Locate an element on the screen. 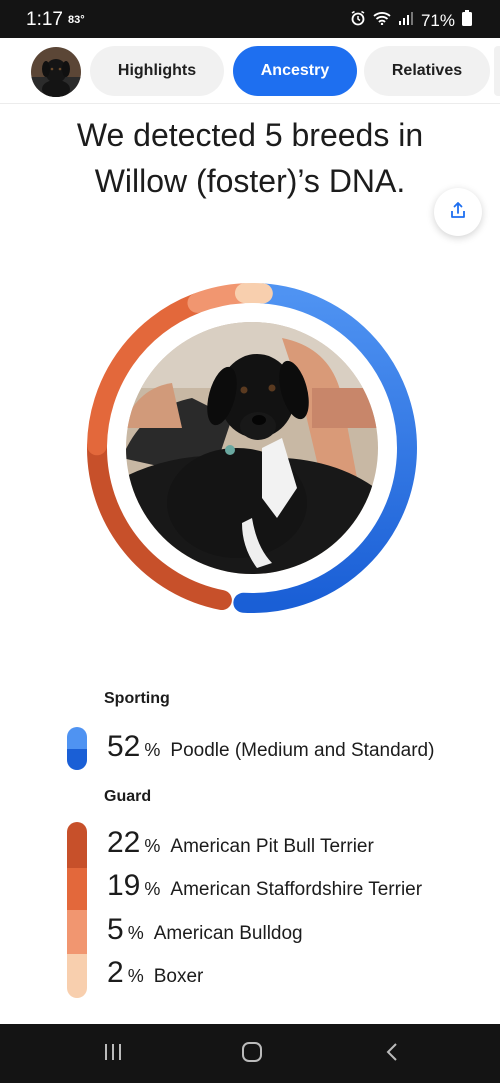  breed-percent: 52 is located at coordinates (124, 746).